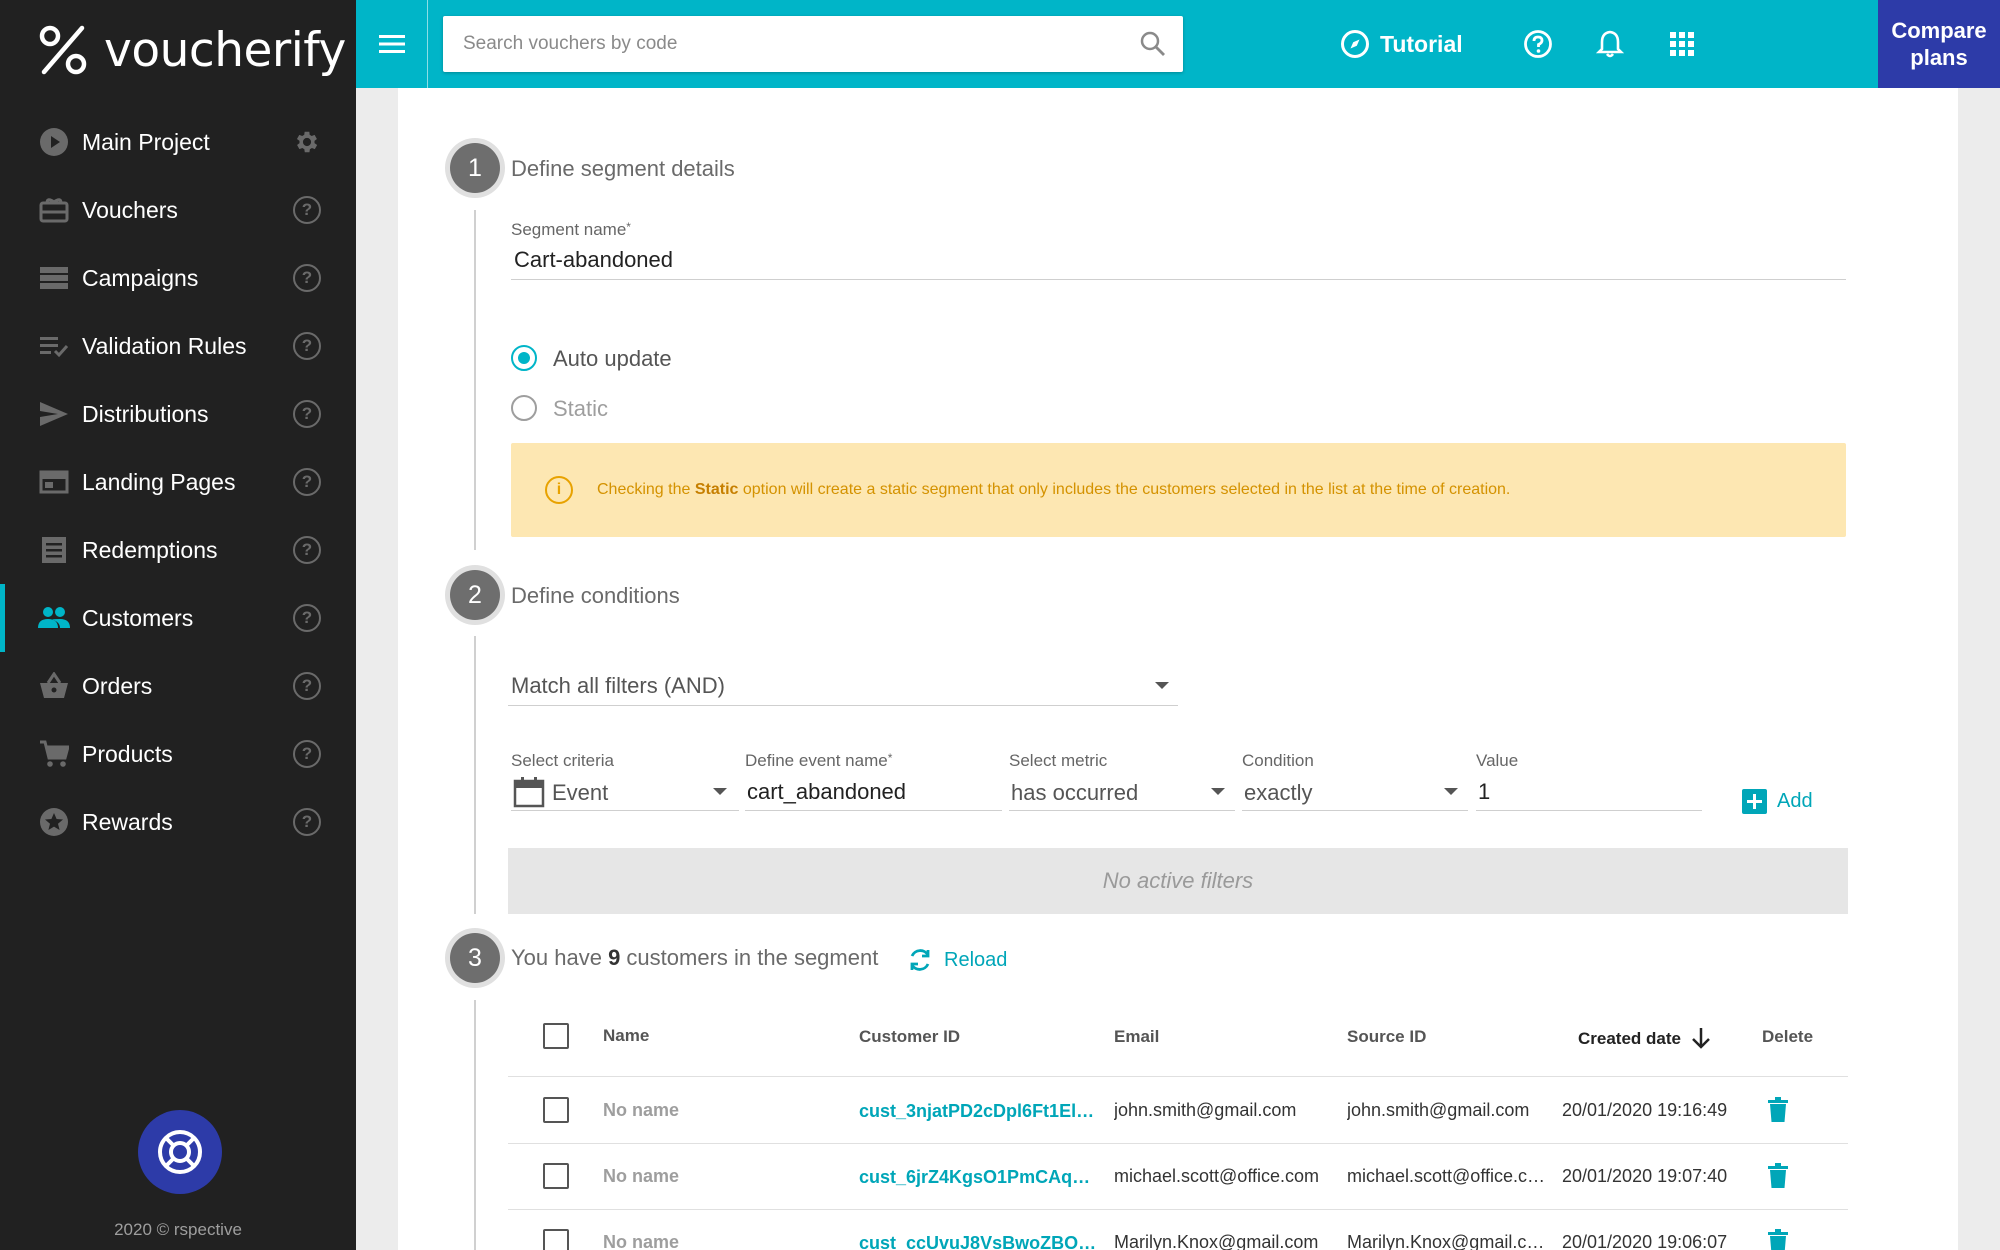 The width and height of the screenshot is (2000, 1250). I want to click on notifications-button, so click(1610, 44).